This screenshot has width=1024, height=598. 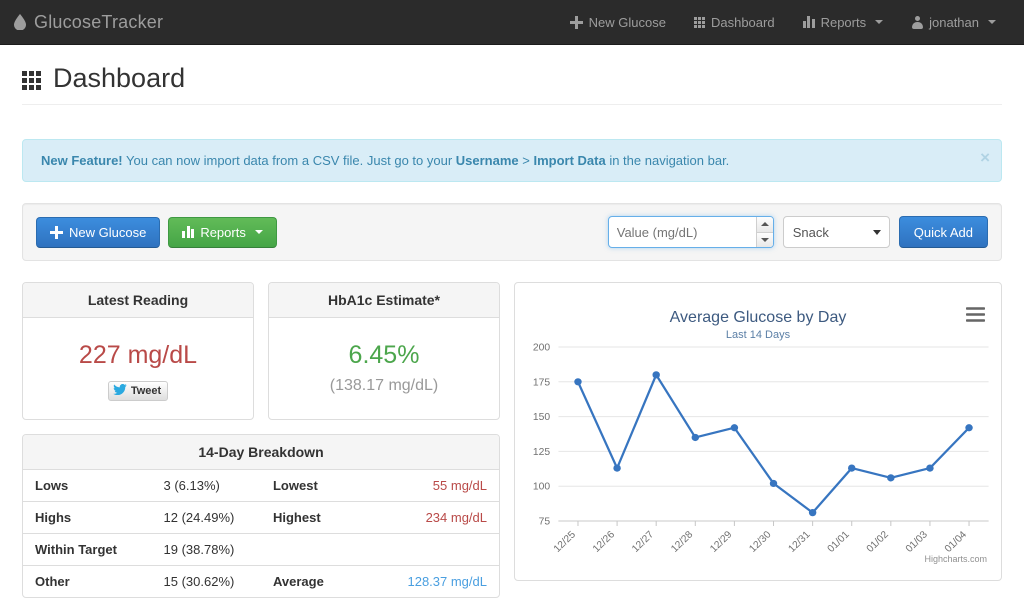 What do you see at coordinates (82, 160) in the screenshot?
I see `alert-strong: New Feature!` at bounding box center [82, 160].